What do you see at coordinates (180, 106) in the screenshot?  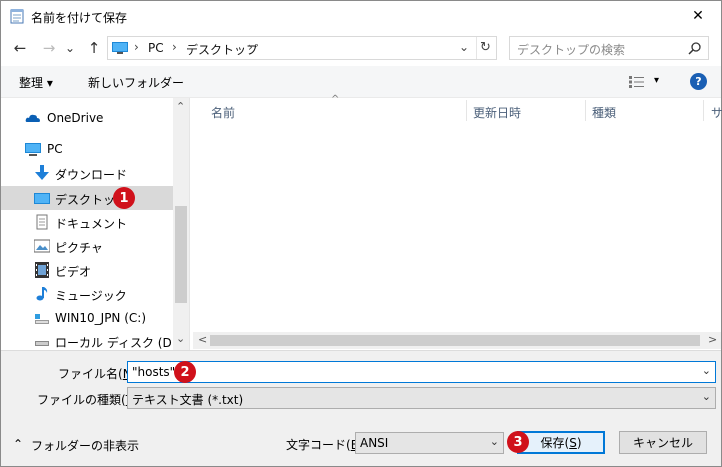 I see `scroll-up-icon: ⌃` at bounding box center [180, 106].